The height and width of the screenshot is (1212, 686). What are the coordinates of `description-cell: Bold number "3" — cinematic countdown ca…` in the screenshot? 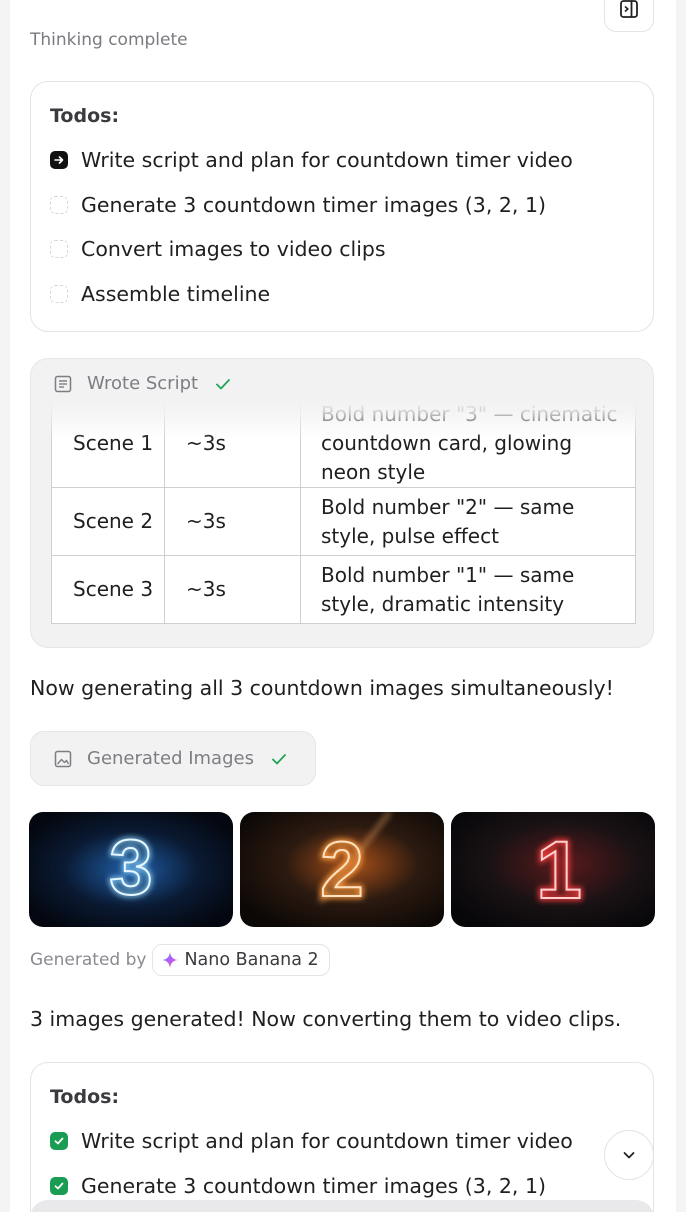 It's located at (468, 443).